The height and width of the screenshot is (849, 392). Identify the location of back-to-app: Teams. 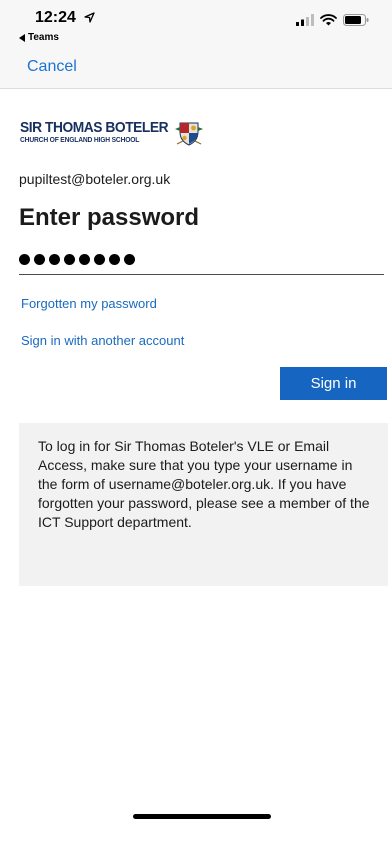
(39, 37).